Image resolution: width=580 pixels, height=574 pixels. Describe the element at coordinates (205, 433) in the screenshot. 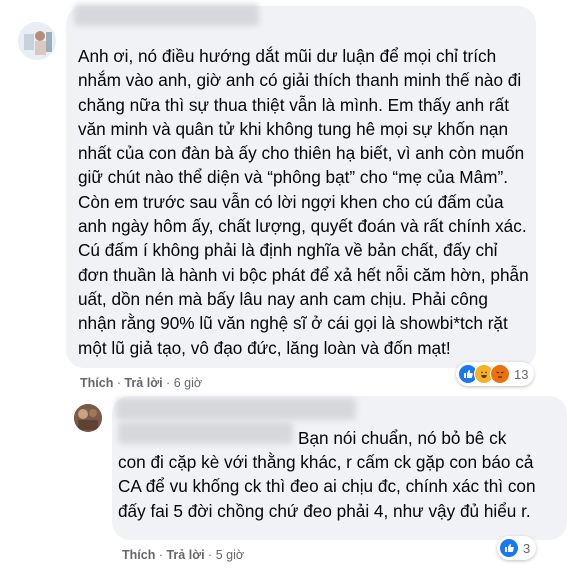

I see `blurred-text` at that location.